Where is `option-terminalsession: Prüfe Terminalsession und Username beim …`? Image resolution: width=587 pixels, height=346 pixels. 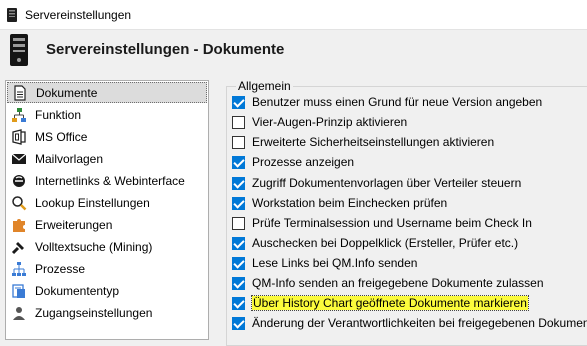 option-terminalsession: Prüfe Terminalsession und Username beim … is located at coordinates (382, 223).